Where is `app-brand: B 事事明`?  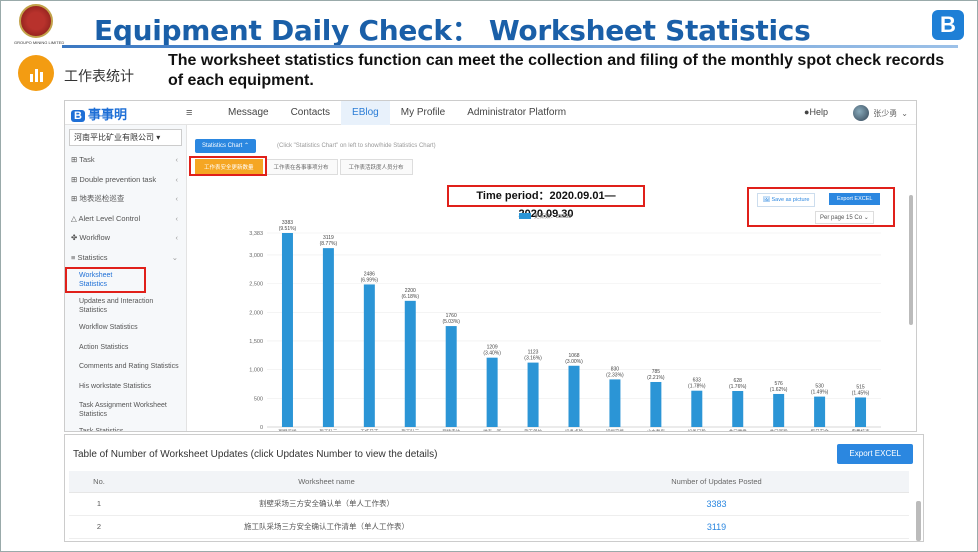
app-brand: B 事事明 is located at coordinates (99, 113).